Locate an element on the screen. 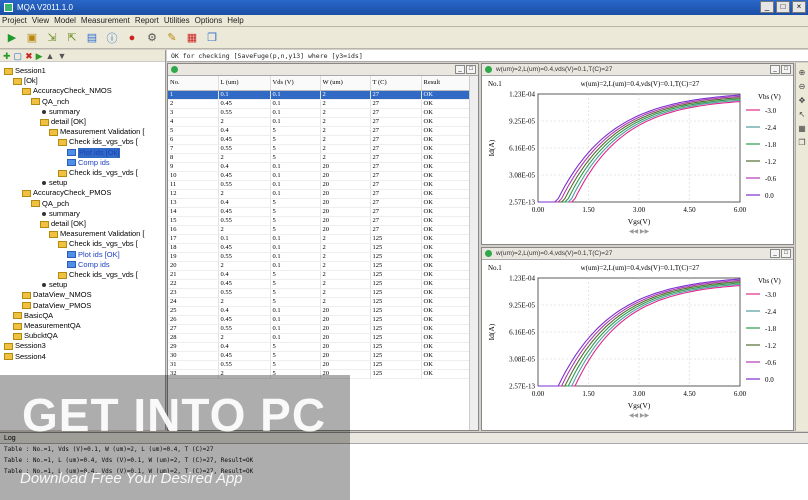  tree-node: QA_pch is located at coordinates (50, 204).